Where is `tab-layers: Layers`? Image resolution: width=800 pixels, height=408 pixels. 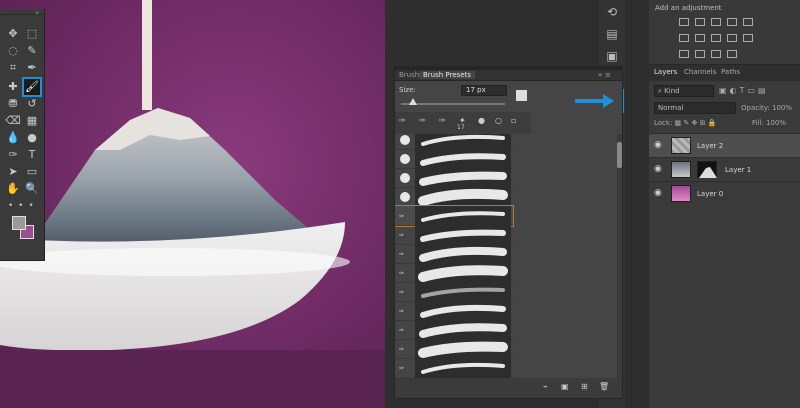
tab-layers: Layers is located at coordinates (665, 72).